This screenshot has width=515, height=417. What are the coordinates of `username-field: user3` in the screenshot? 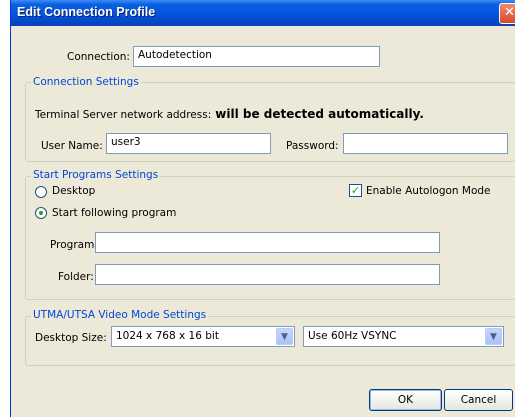 It's located at (188, 143).